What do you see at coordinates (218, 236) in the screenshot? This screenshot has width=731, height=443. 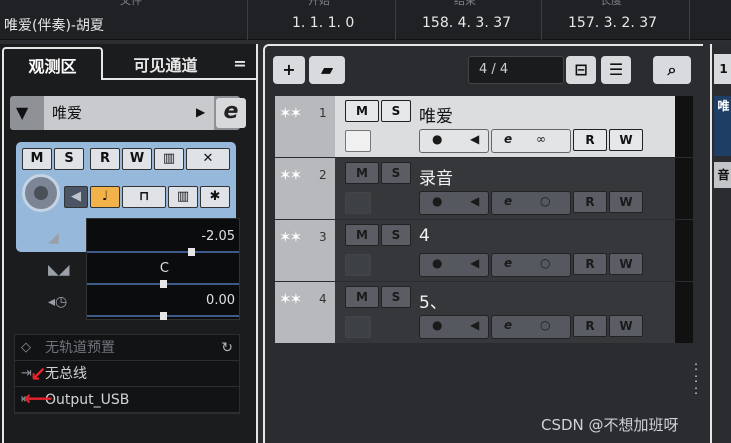 I see `volume-value: -2.05` at bounding box center [218, 236].